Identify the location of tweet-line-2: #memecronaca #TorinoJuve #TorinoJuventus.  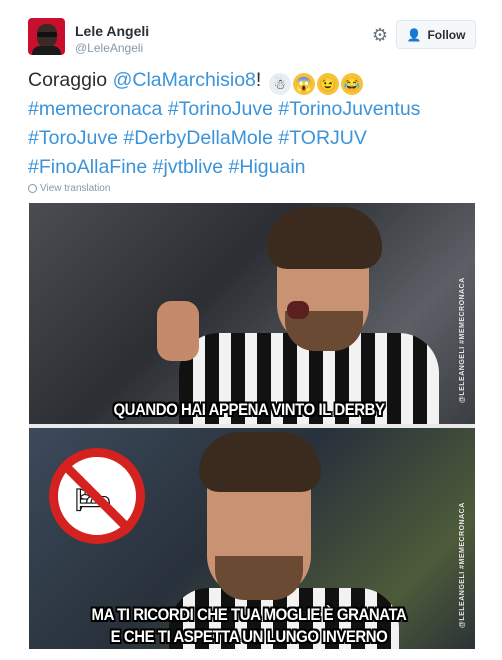
(258, 109).